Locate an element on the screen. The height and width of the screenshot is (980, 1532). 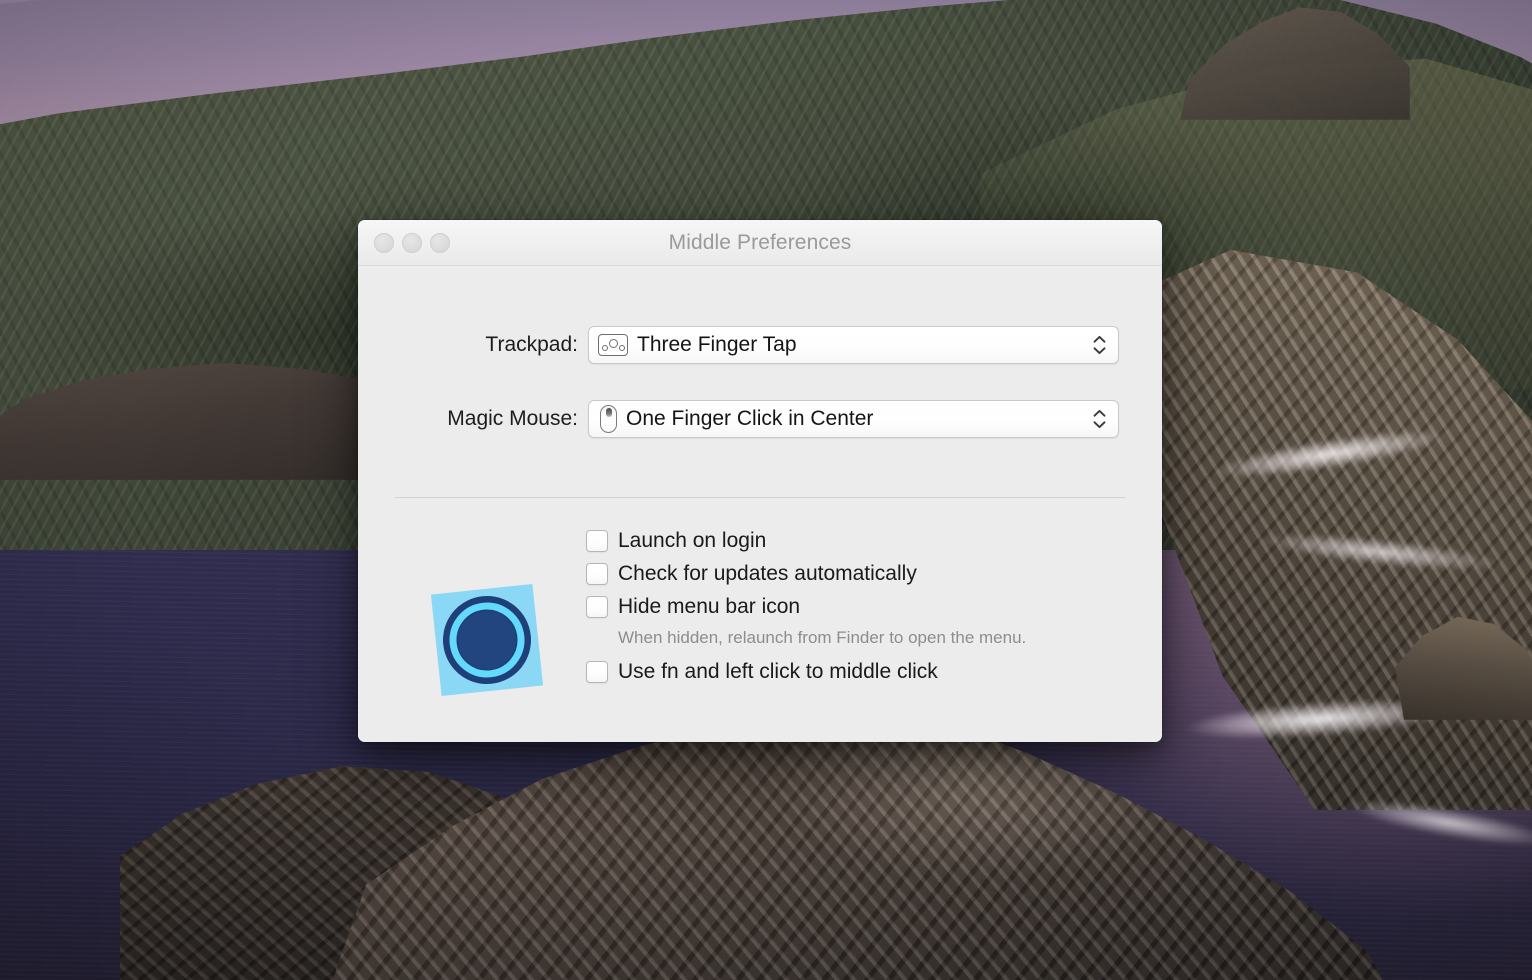
window-titlebar: Middle Preferences is located at coordinates (760, 243).